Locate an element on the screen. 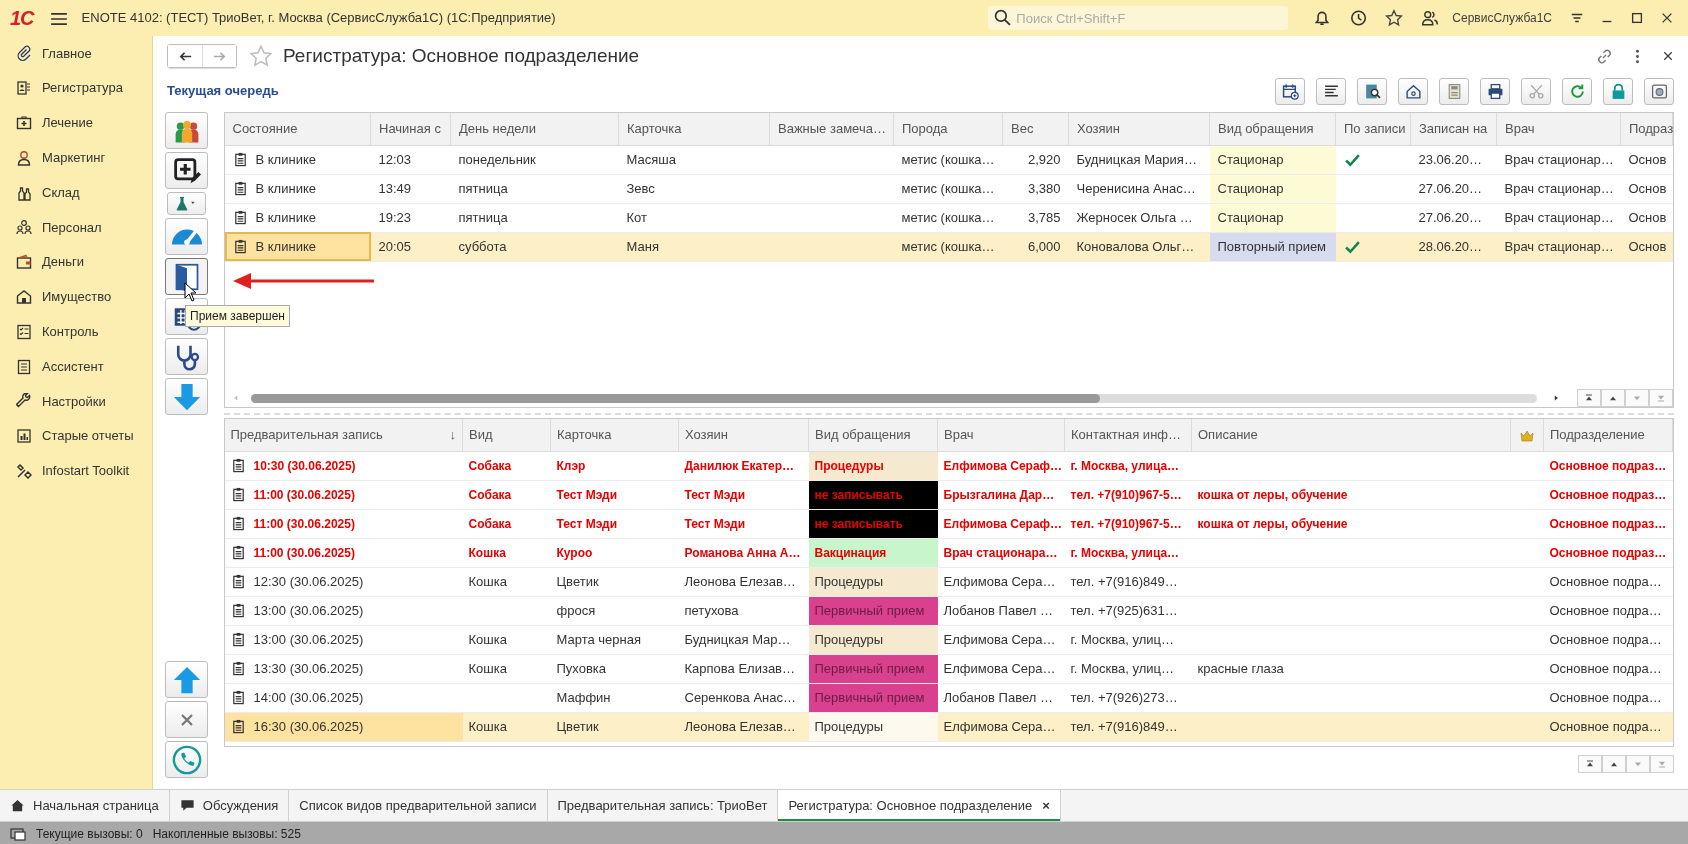 The height and width of the screenshot is (844, 1688). move-up-button is located at coordinates (186, 679).